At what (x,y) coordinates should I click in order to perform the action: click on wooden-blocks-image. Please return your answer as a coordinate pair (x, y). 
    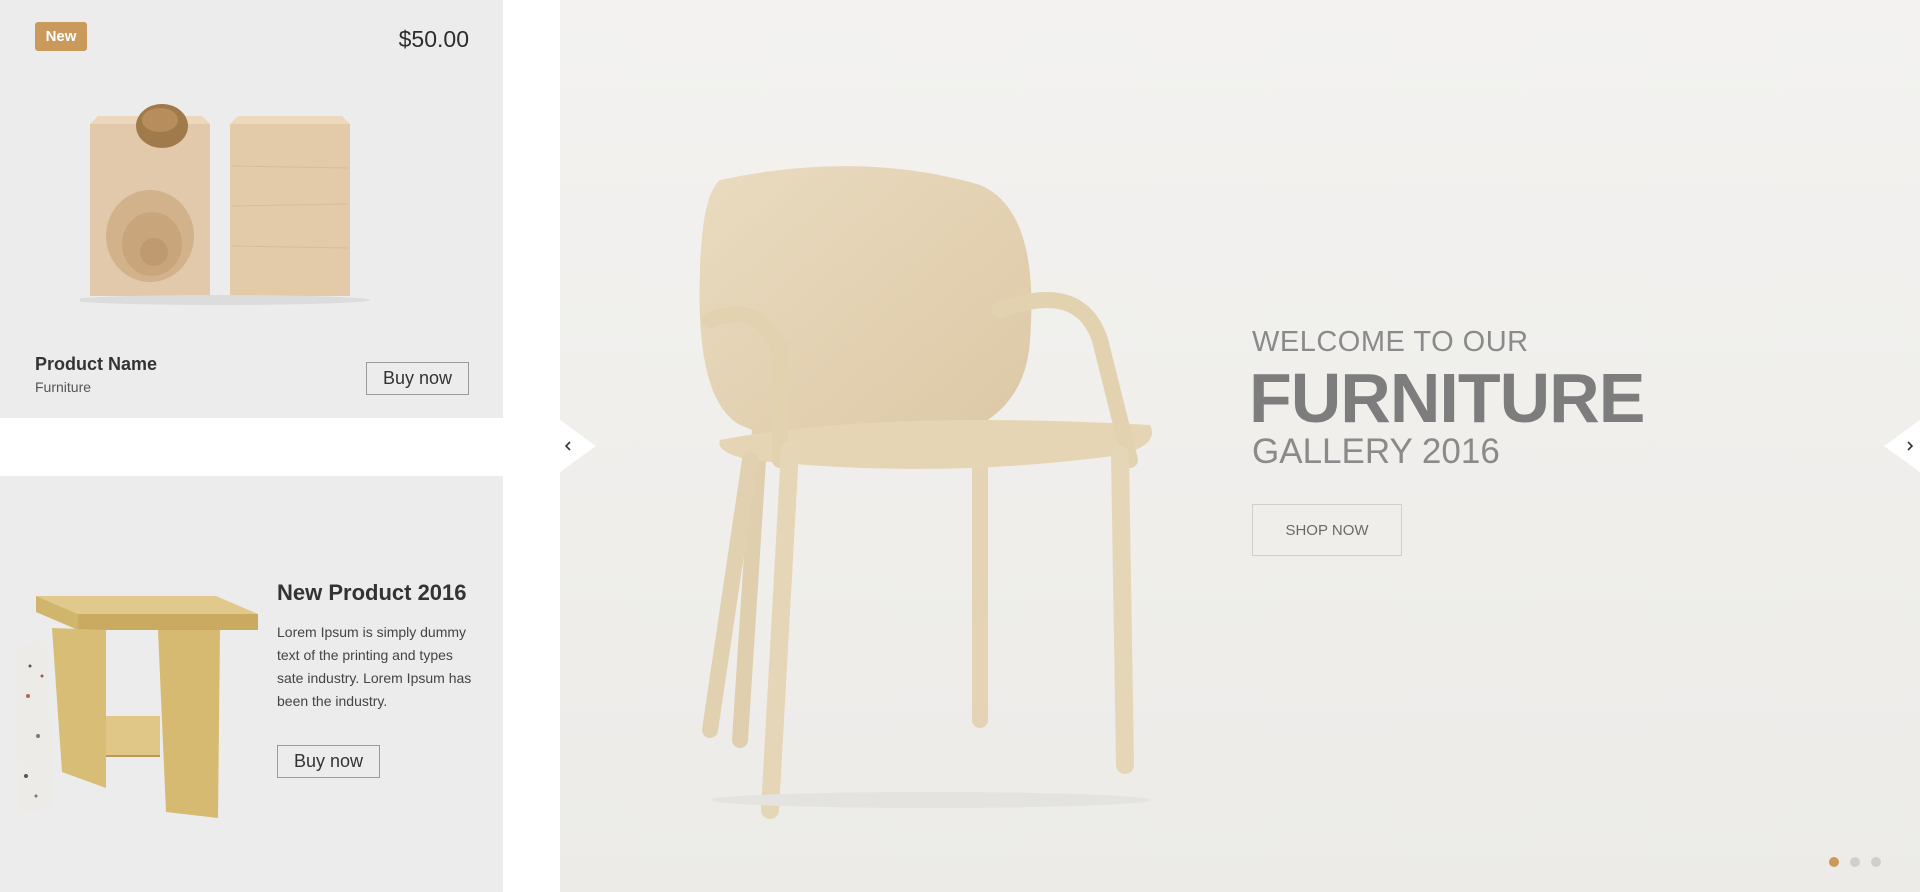
    Looking at the image, I should click on (225, 204).